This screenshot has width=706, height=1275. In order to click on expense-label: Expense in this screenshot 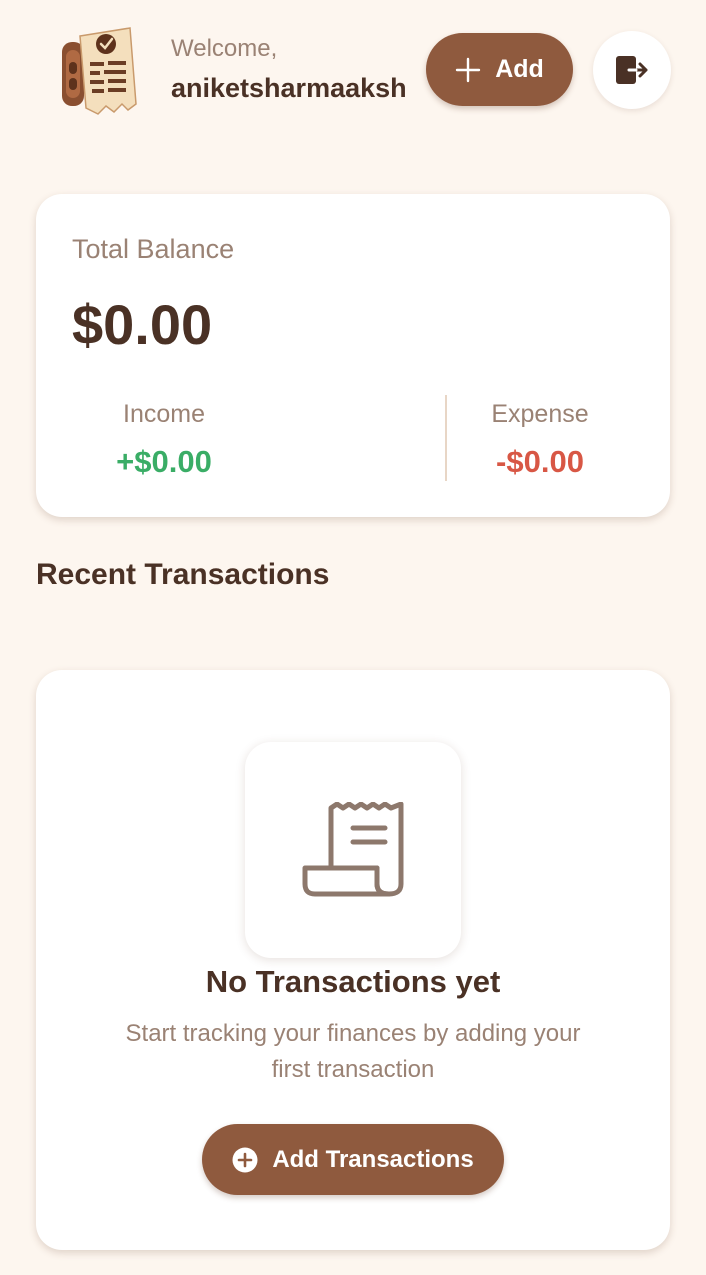, I will do `click(540, 414)`.